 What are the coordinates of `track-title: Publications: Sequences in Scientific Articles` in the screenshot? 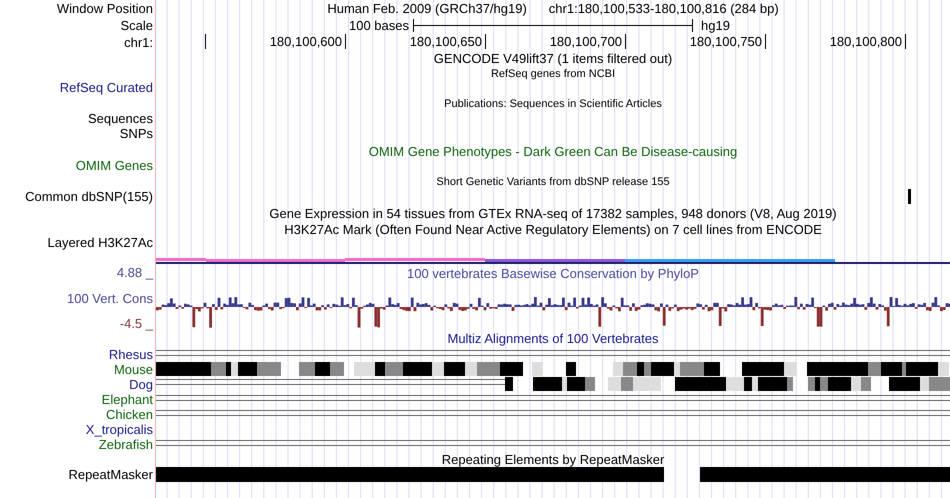 It's located at (553, 104).